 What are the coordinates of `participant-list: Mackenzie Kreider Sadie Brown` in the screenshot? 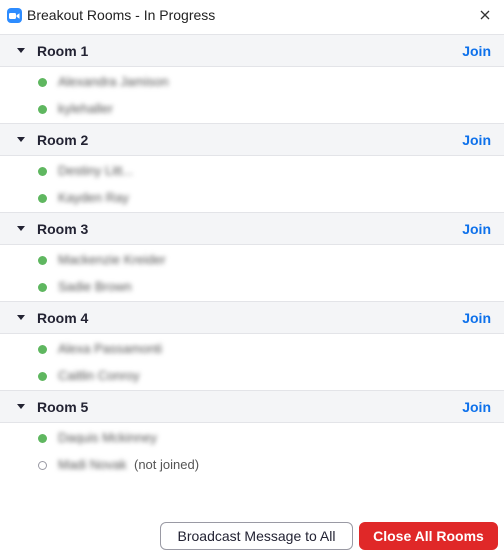 It's located at (252, 273).